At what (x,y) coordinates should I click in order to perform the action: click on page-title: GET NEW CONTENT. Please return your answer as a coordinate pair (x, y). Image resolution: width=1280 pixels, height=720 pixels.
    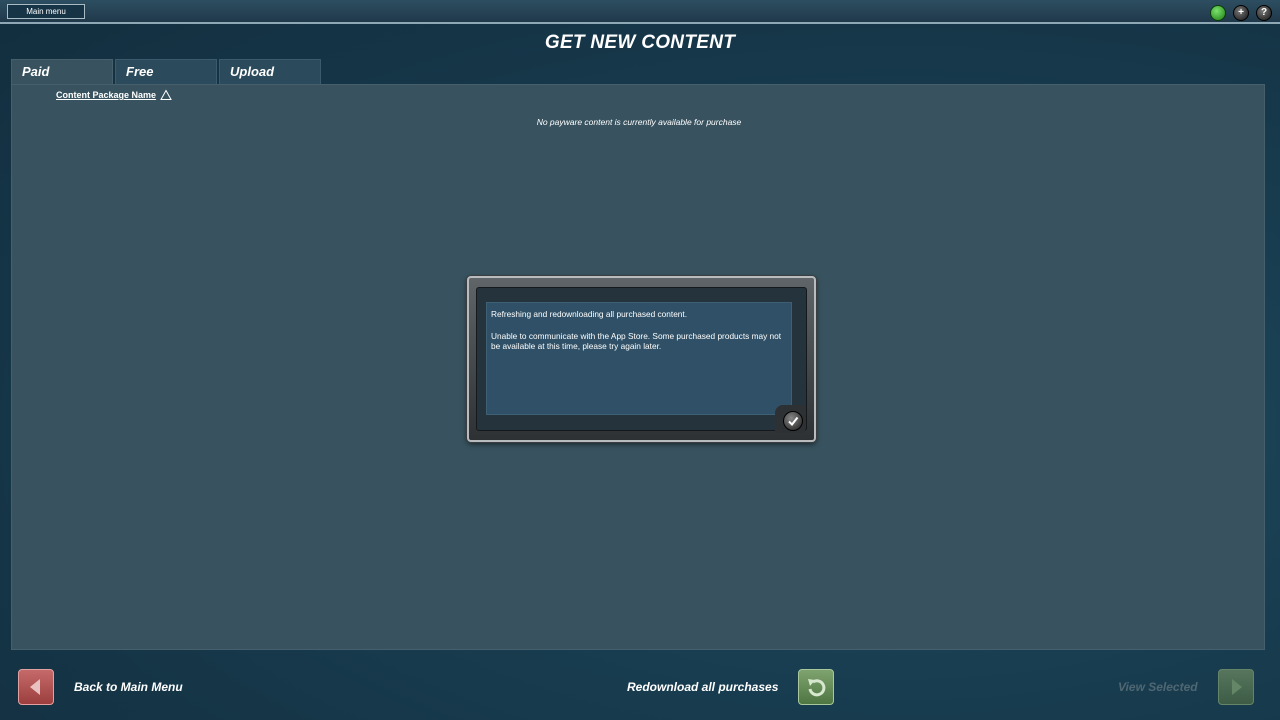
    Looking at the image, I should click on (640, 42).